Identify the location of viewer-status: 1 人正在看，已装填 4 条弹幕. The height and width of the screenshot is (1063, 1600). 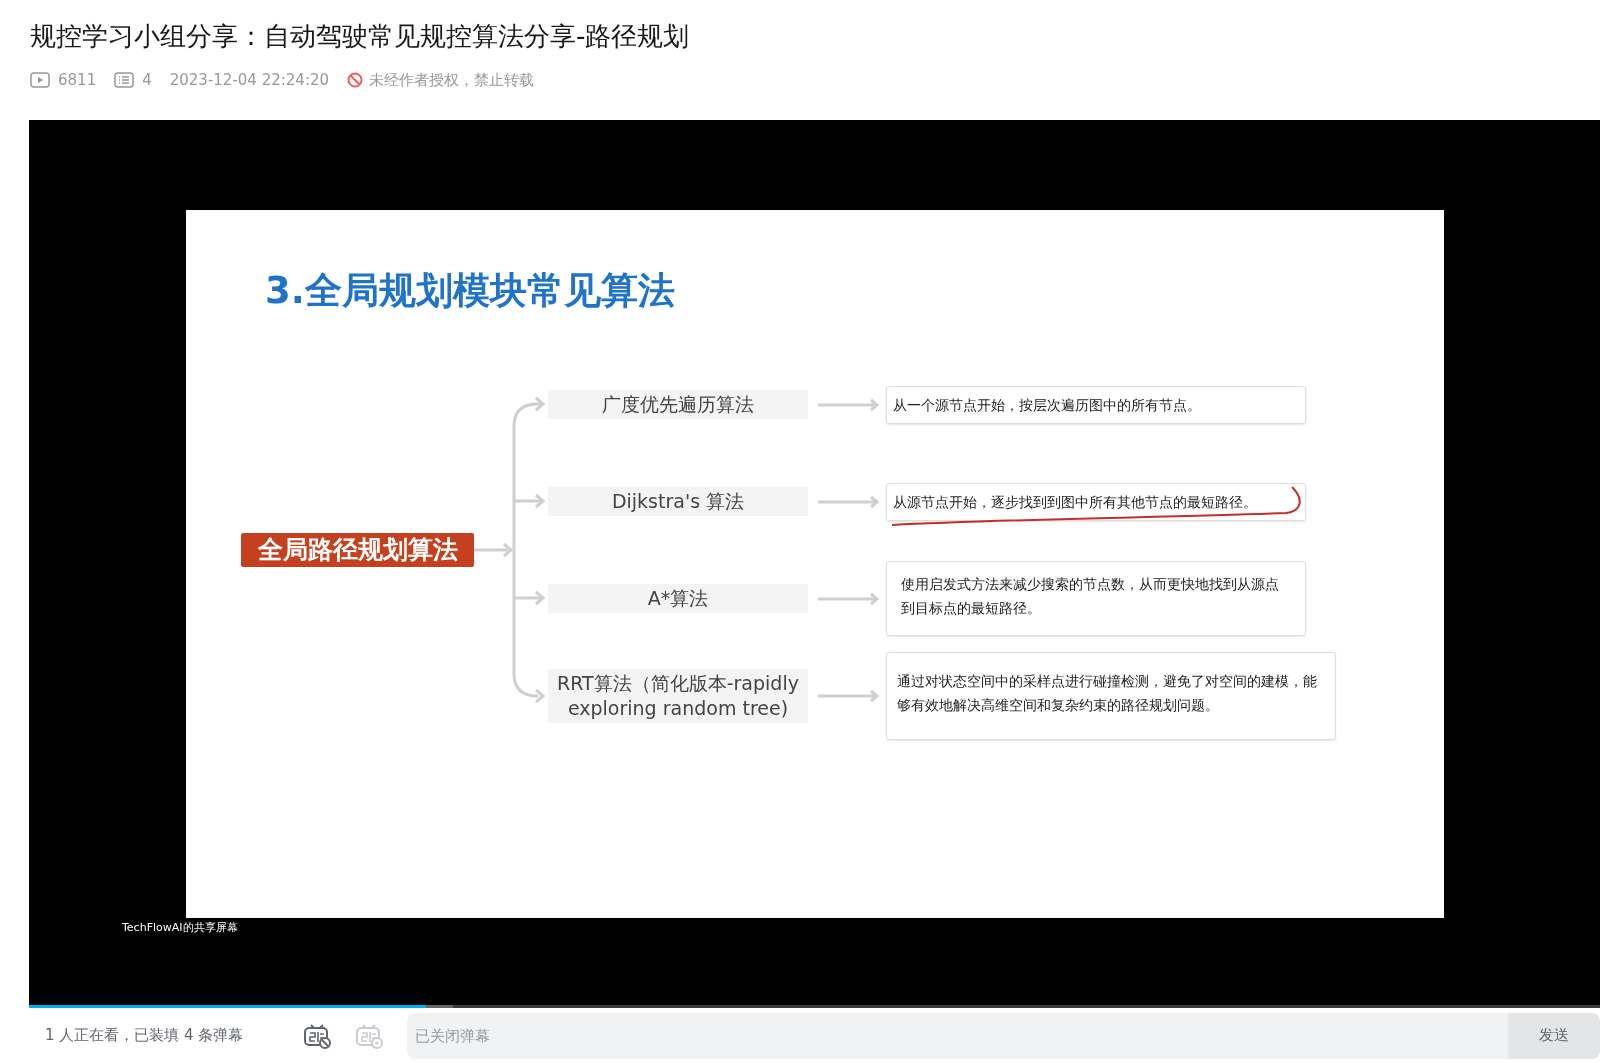
(145, 1035).